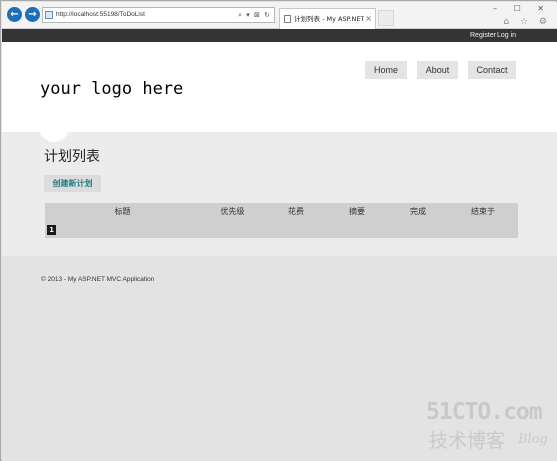 This screenshot has height=461, width=557. I want to click on row-number-badge: 1, so click(51, 230).